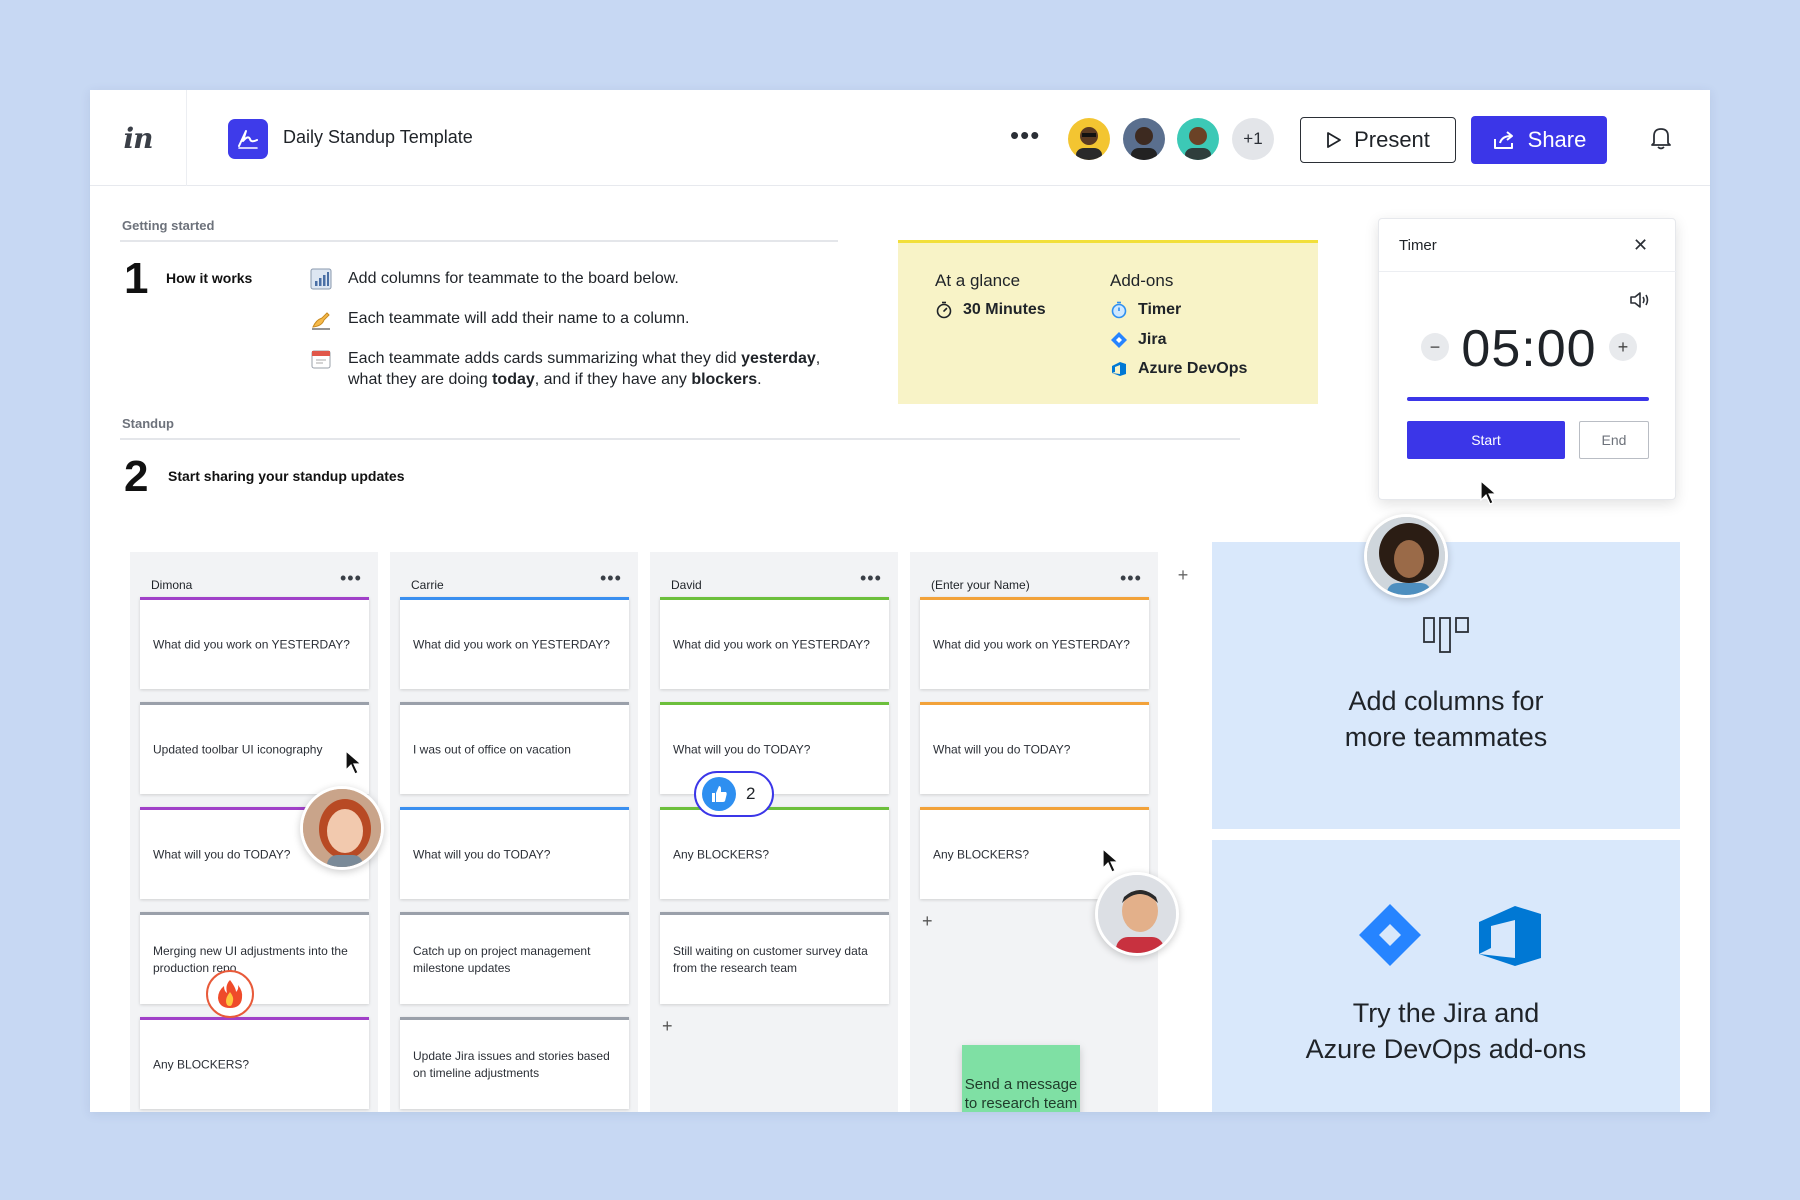 This screenshot has height=1200, width=1800. What do you see at coordinates (492, 749) in the screenshot?
I see `card-text: I was out of office on vacation` at bounding box center [492, 749].